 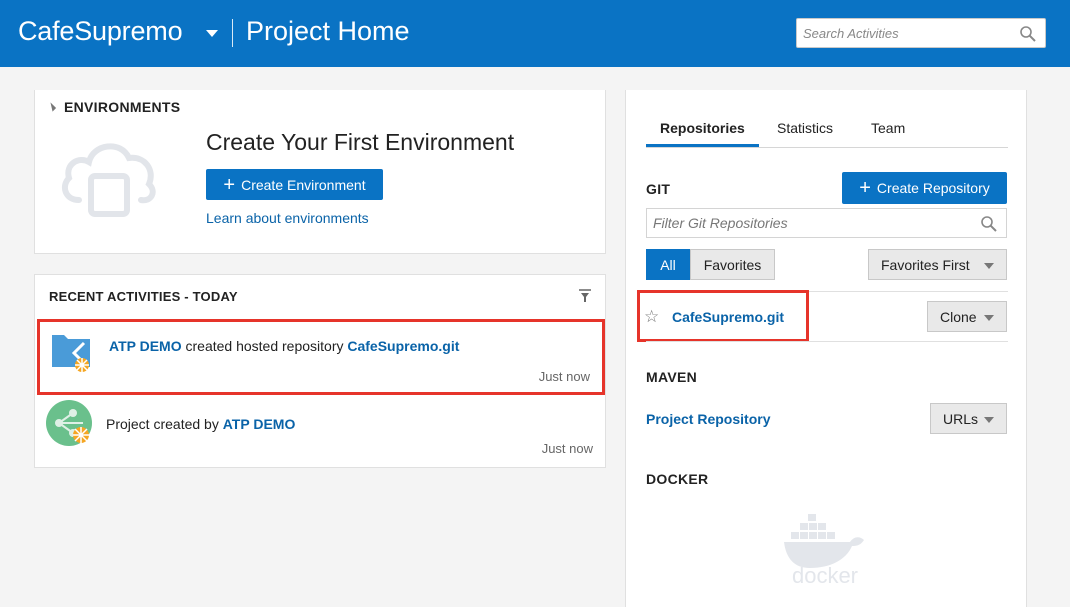 What do you see at coordinates (827, 341) in the screenshot?
I see `divider` at bounding box center [827, 341].